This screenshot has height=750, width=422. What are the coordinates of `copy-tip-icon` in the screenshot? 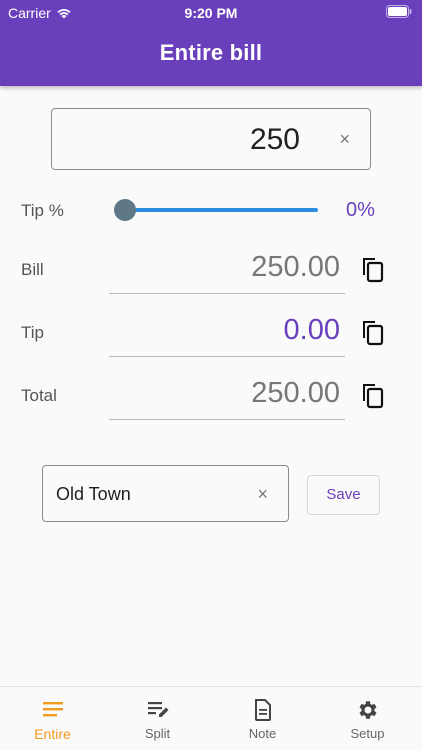 It's located at (372, 333).